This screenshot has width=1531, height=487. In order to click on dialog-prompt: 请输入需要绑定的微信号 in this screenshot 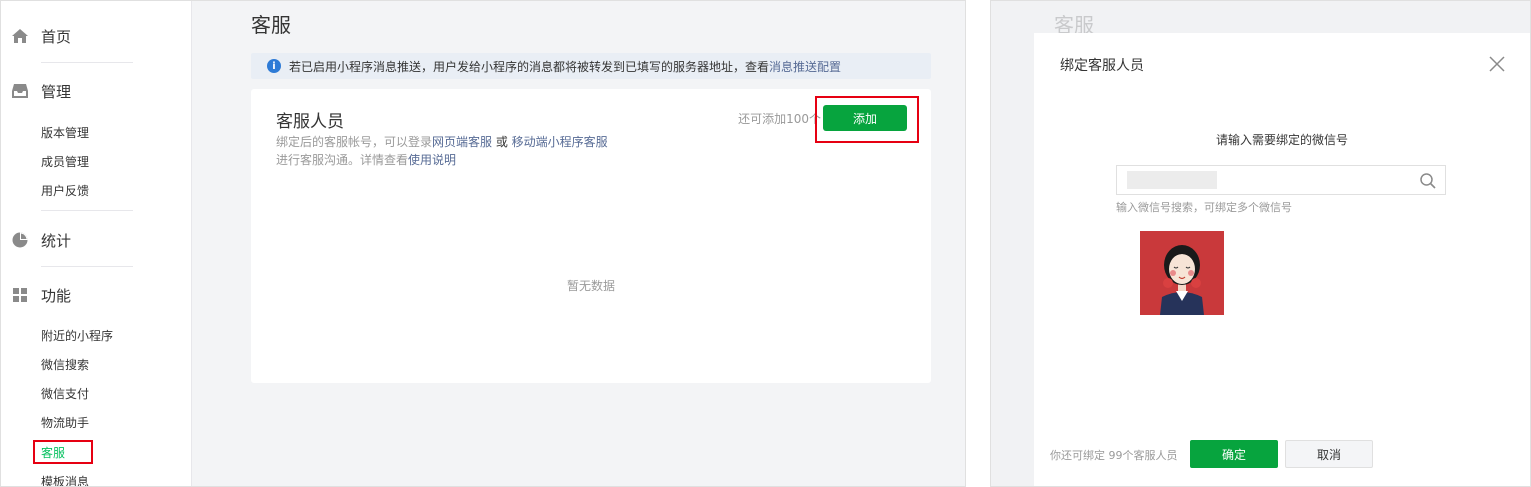, I will do `click(1281, 140)`.